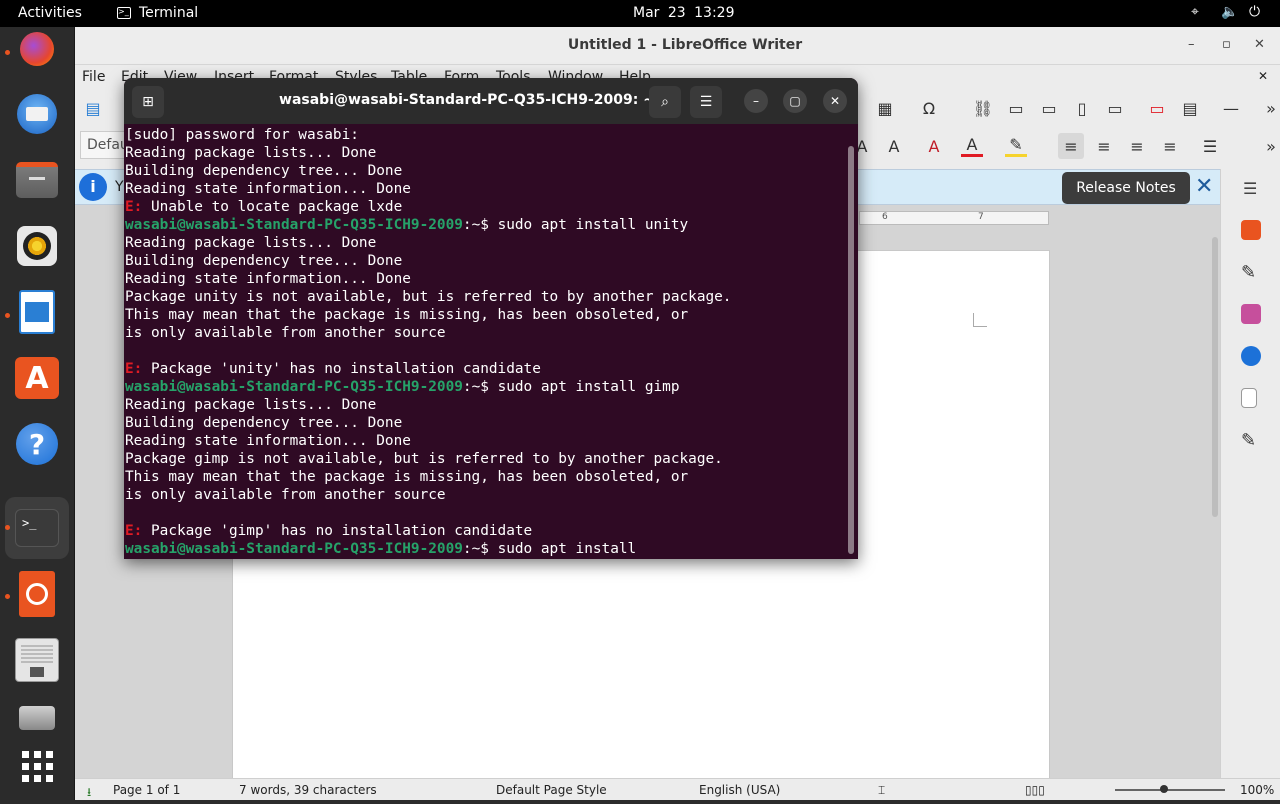 This screenshot has height=804, width=1280. What do you see at coordinates (881, 790) in the screenshot?
I see `insert-mode-icon: ⌶` at bounding box center [881, 790].